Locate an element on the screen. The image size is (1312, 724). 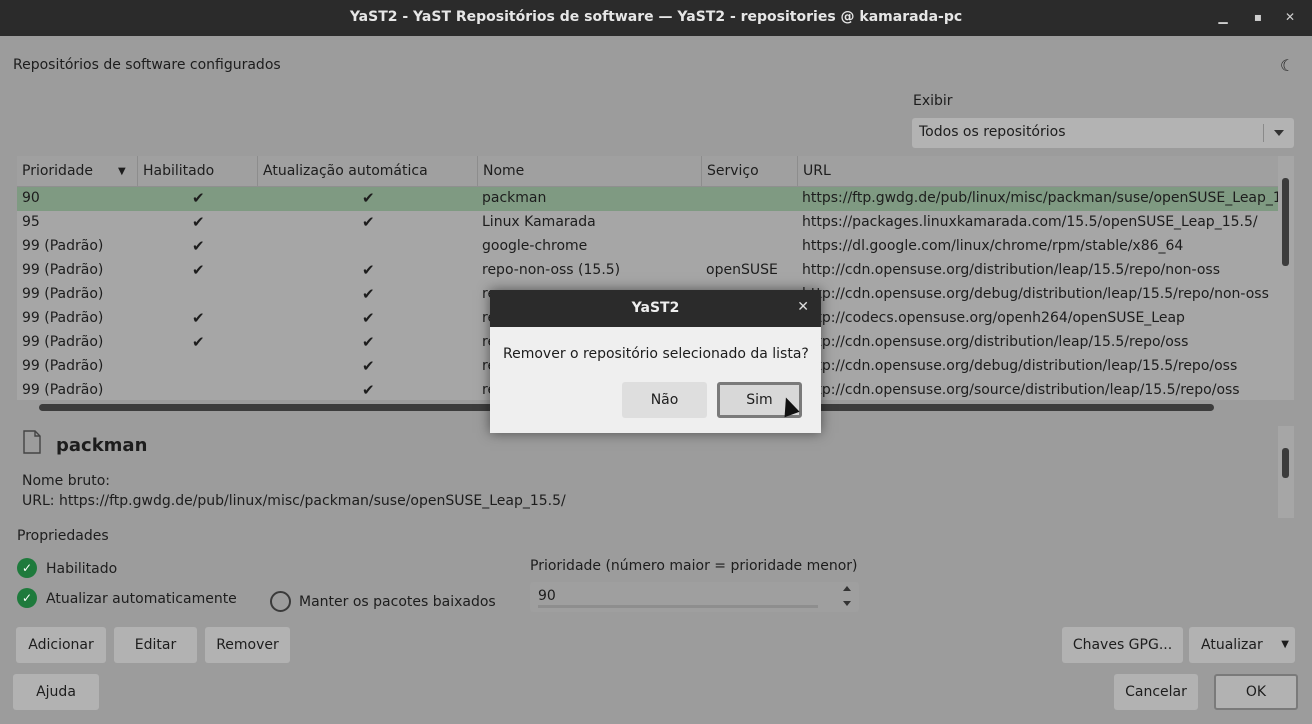
refresh-button: Atualizar ▼ is located at coordinates (1242, 645).